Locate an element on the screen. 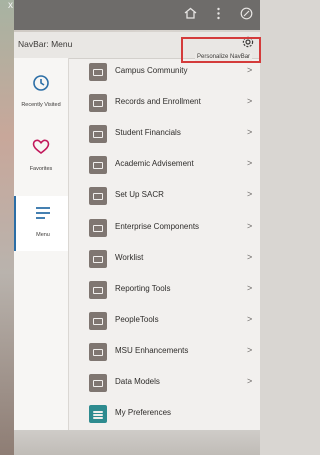  nav-tile-menu: Menu is located at coordinates (41, 223).